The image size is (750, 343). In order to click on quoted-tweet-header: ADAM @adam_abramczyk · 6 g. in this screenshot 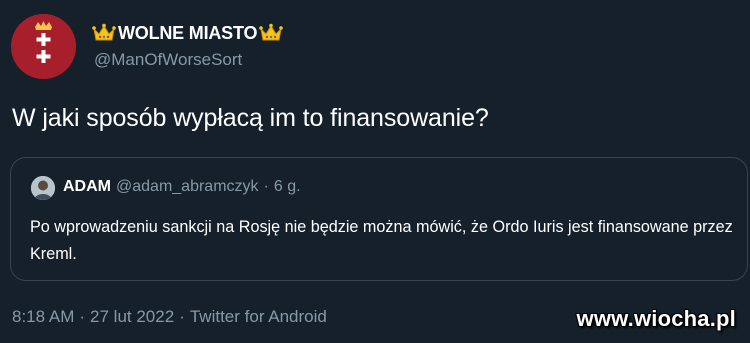, I will do `click(182, 187)`.